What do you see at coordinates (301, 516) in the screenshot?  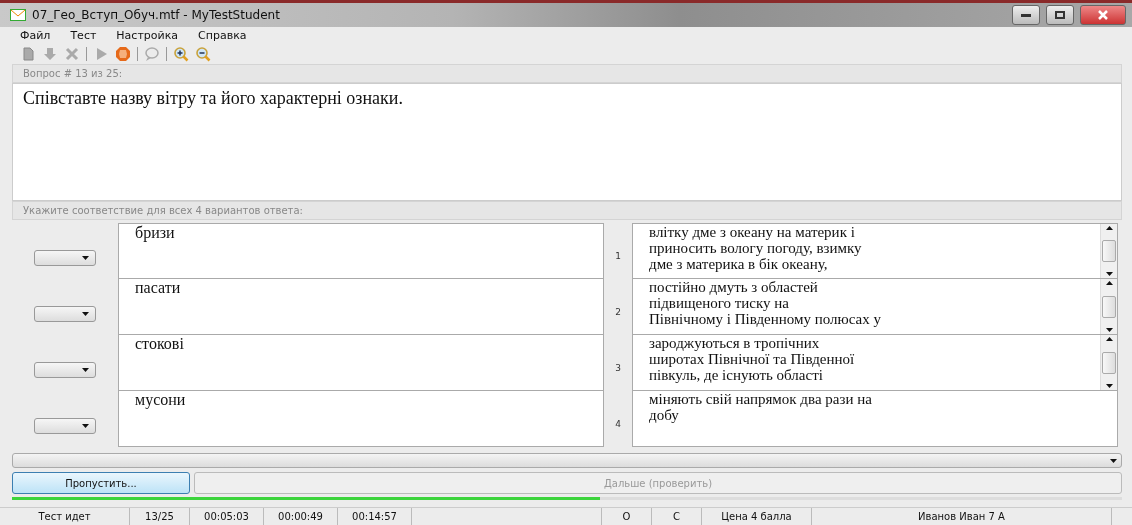 I see `status-text: 00:00:49` at bounding box center [301, 516].